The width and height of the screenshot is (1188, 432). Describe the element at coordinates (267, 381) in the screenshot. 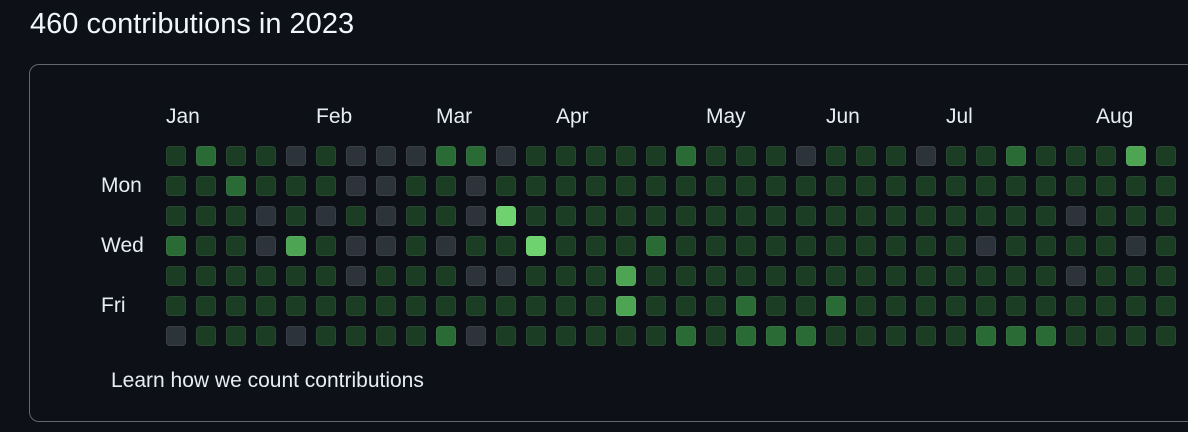

I see `learn-how-we-count-link: Learn how we count contributions` at that location.